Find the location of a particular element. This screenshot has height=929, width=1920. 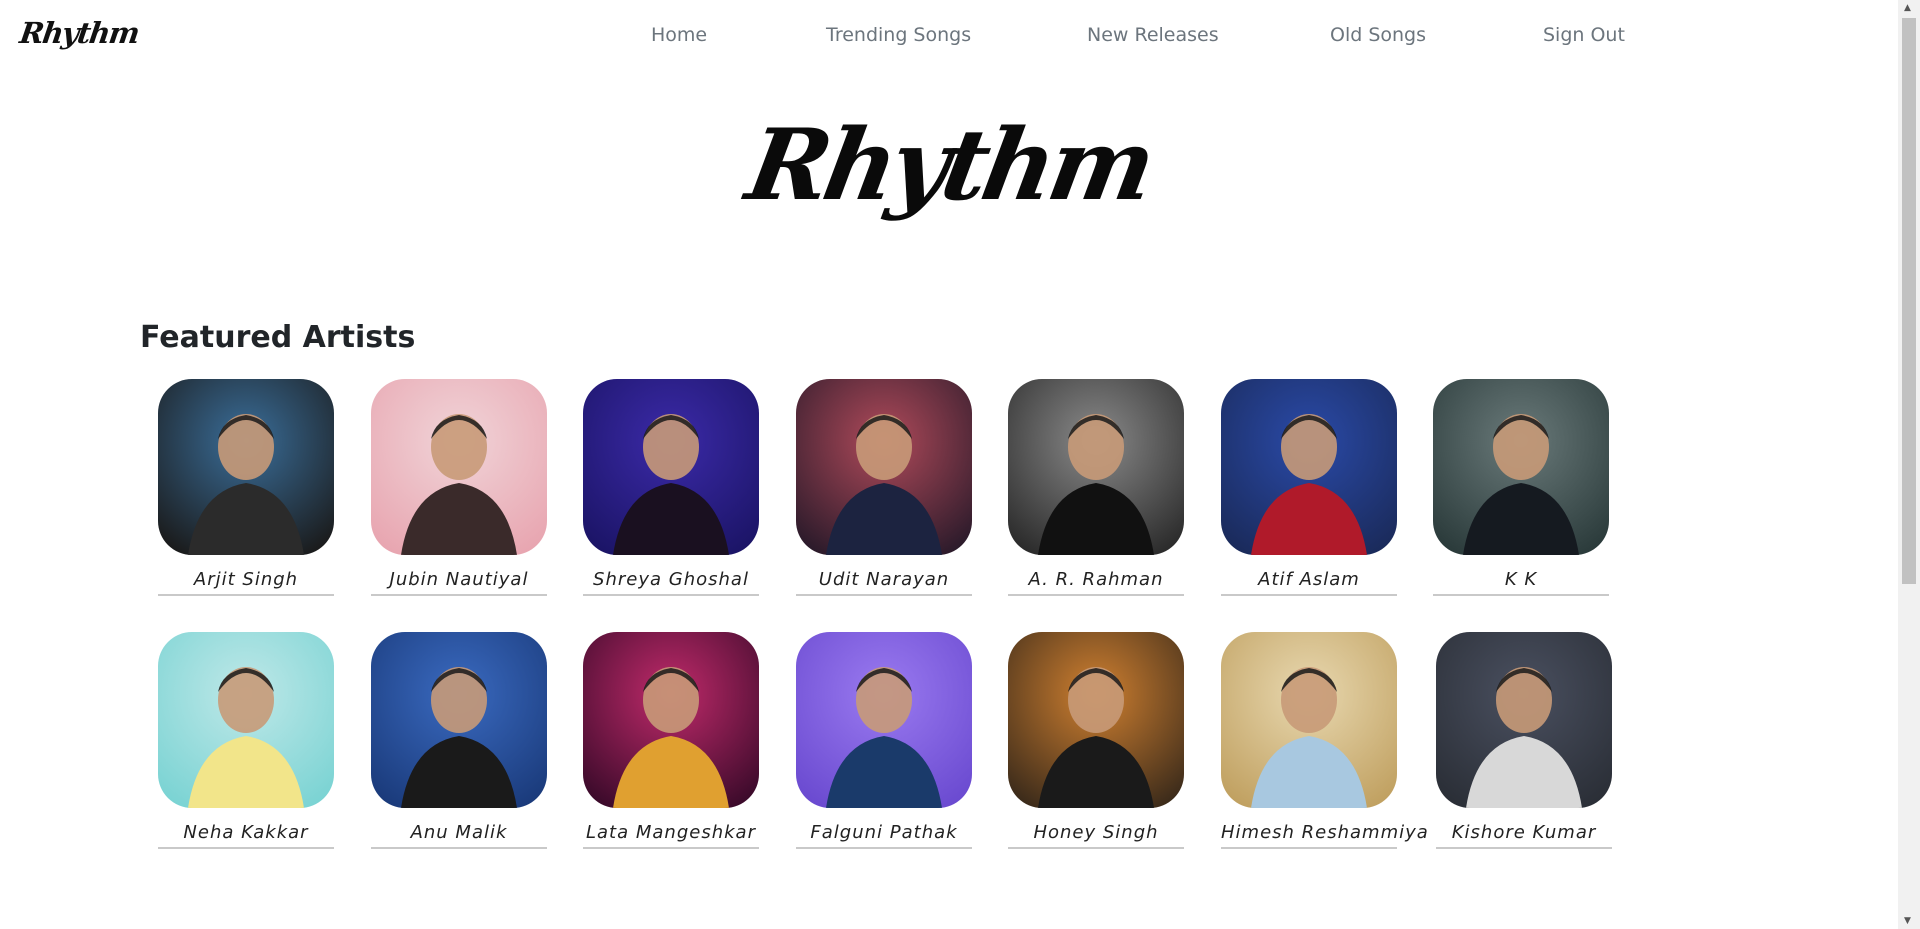

artist-card: Shreya Ghoshal is located at coordinates (671, 487).